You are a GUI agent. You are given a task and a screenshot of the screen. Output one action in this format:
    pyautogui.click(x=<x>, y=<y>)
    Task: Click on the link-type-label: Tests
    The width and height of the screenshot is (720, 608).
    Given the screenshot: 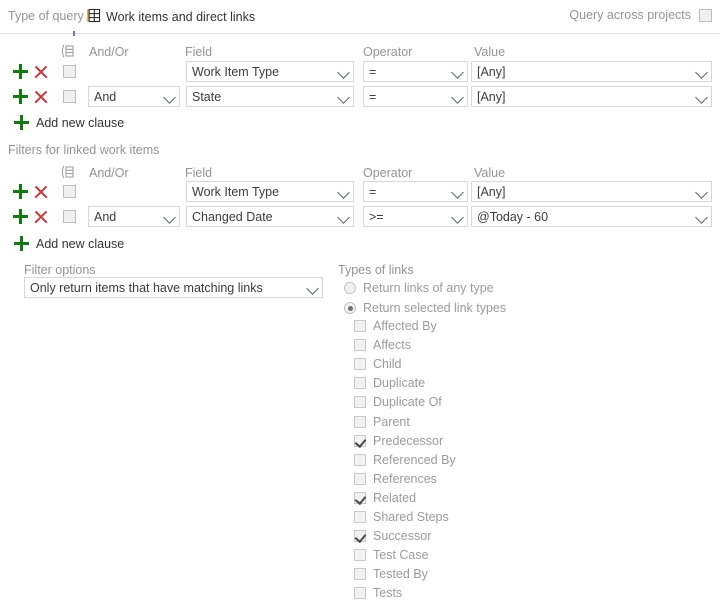 What is the action you would take?
    pyautogui.click(x=388, y=593)
    